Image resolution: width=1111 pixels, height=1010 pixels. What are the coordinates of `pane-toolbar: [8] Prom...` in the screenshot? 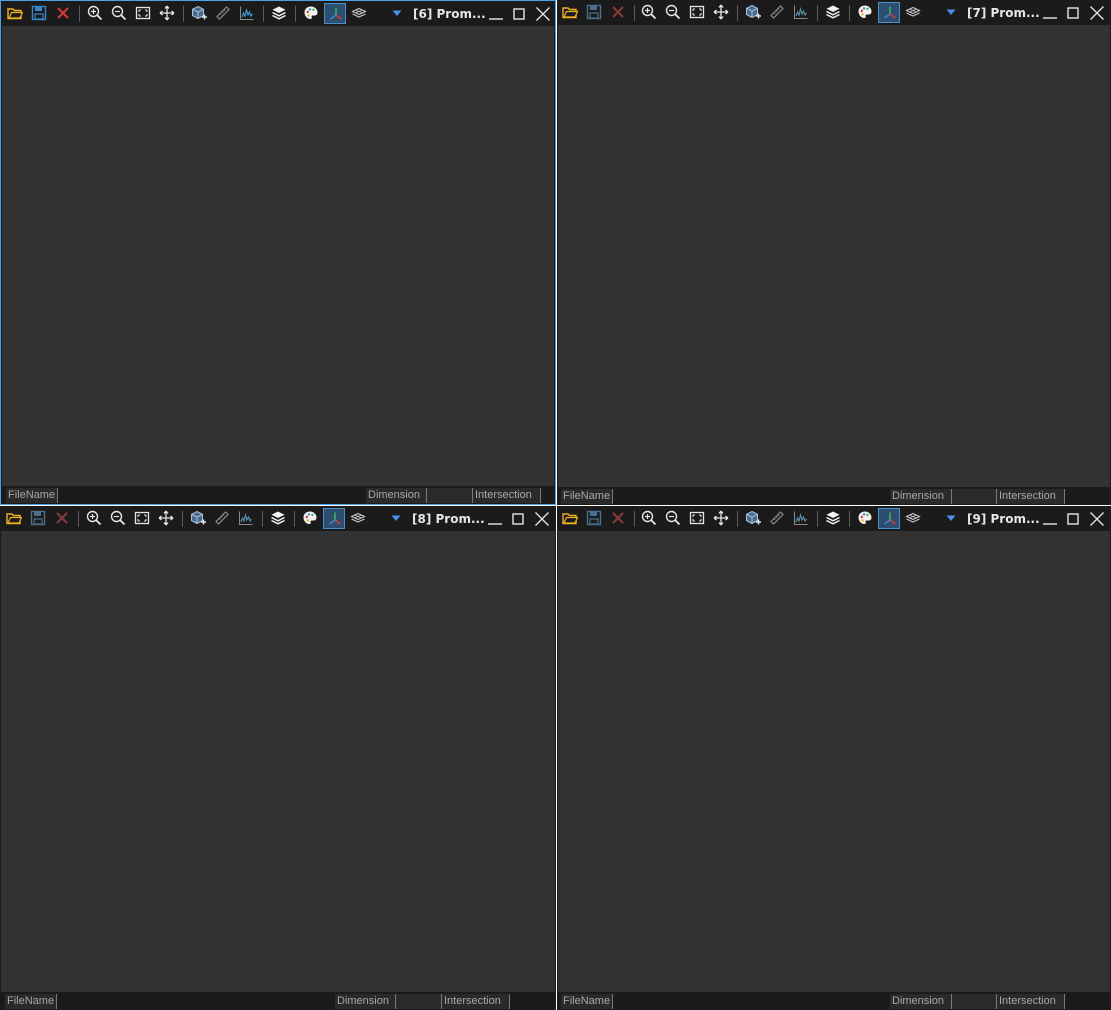 It's located at (278, 518).